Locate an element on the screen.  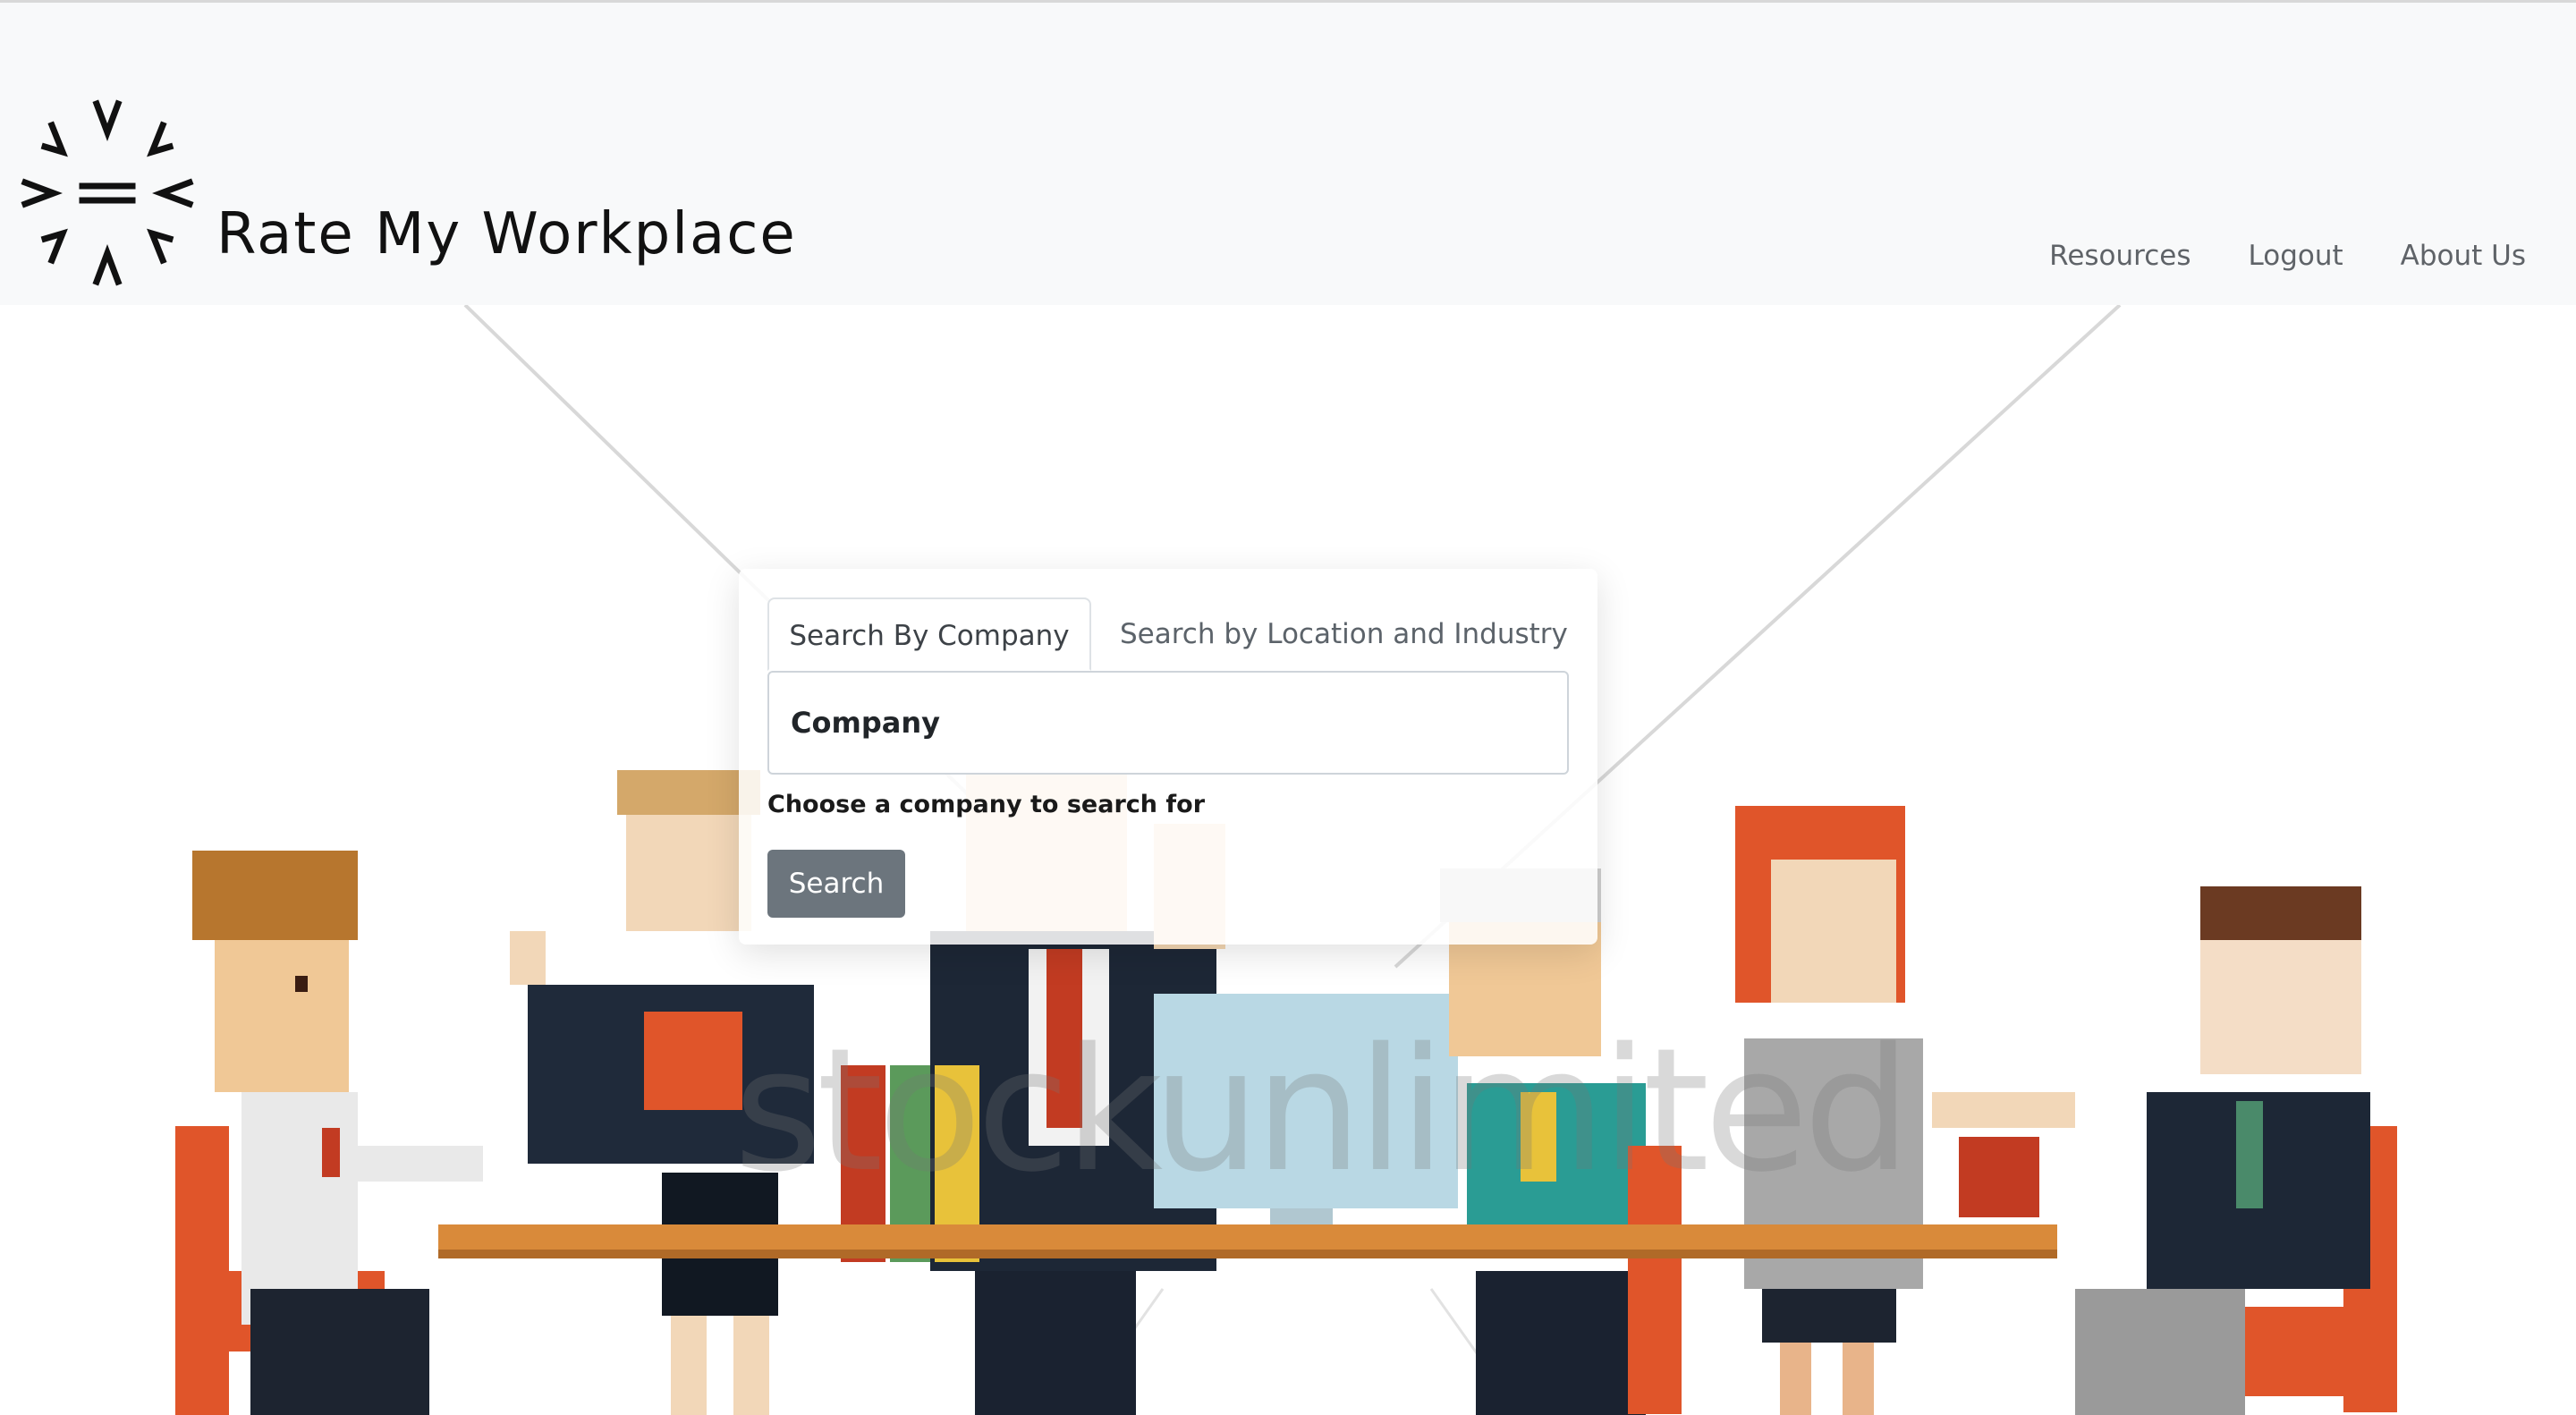
nav-resources-link: Resources is located at coordinates (2119, 256).